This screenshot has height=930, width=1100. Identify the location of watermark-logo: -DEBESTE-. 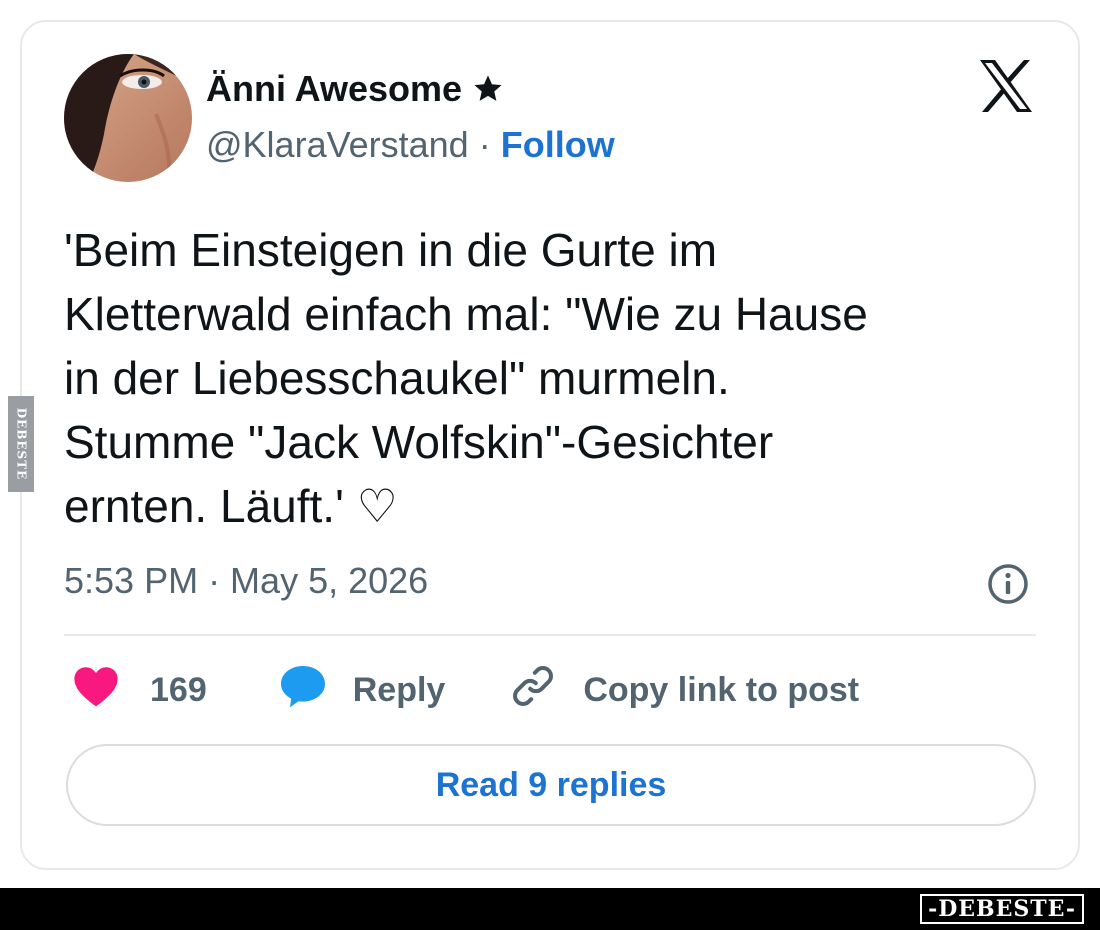
(1002, 909).